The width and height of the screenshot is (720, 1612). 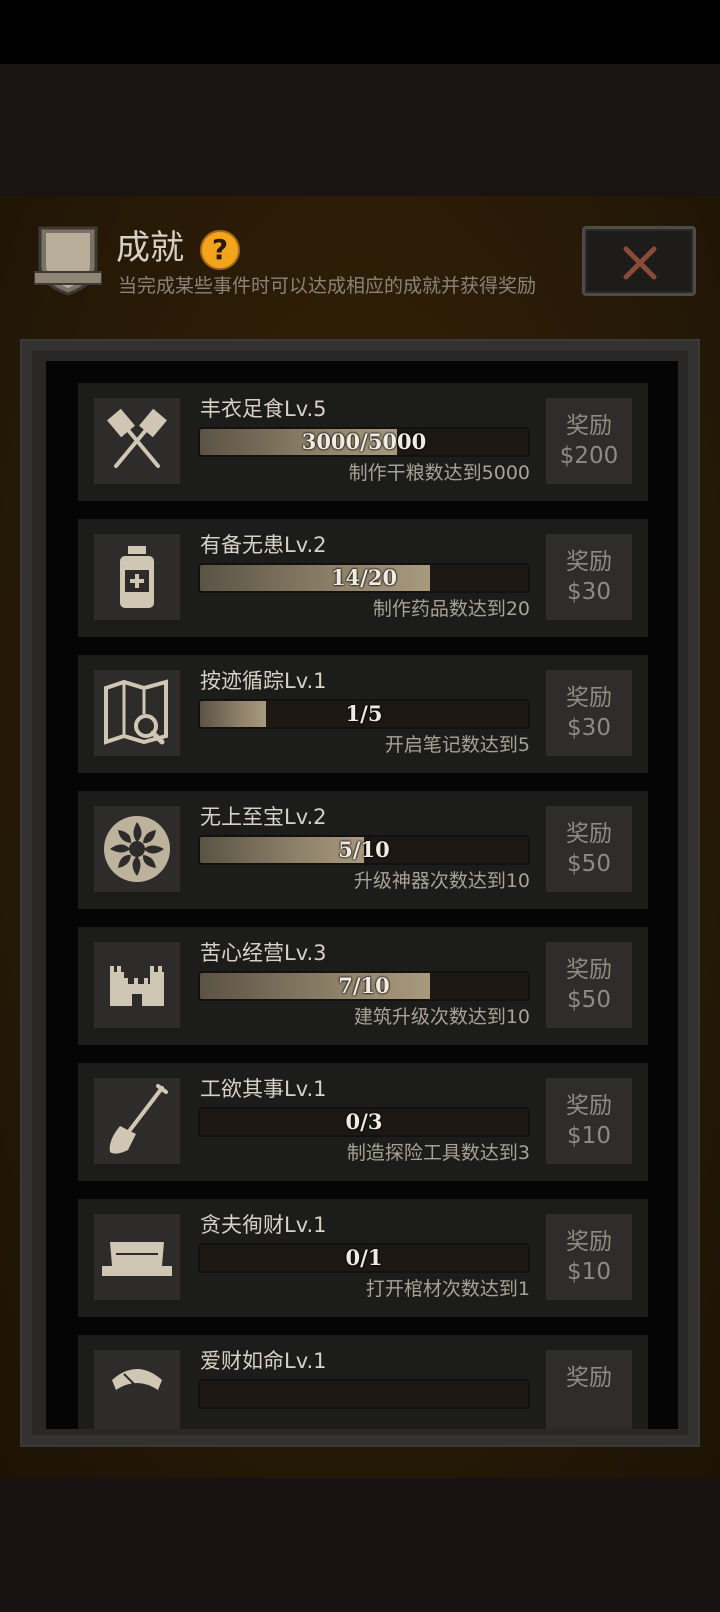 What do you see at coordinates (263, 817) in the screenshot?
I see `achievement-name: 无上至宝Lv.2` at bounding box center [263, 817].